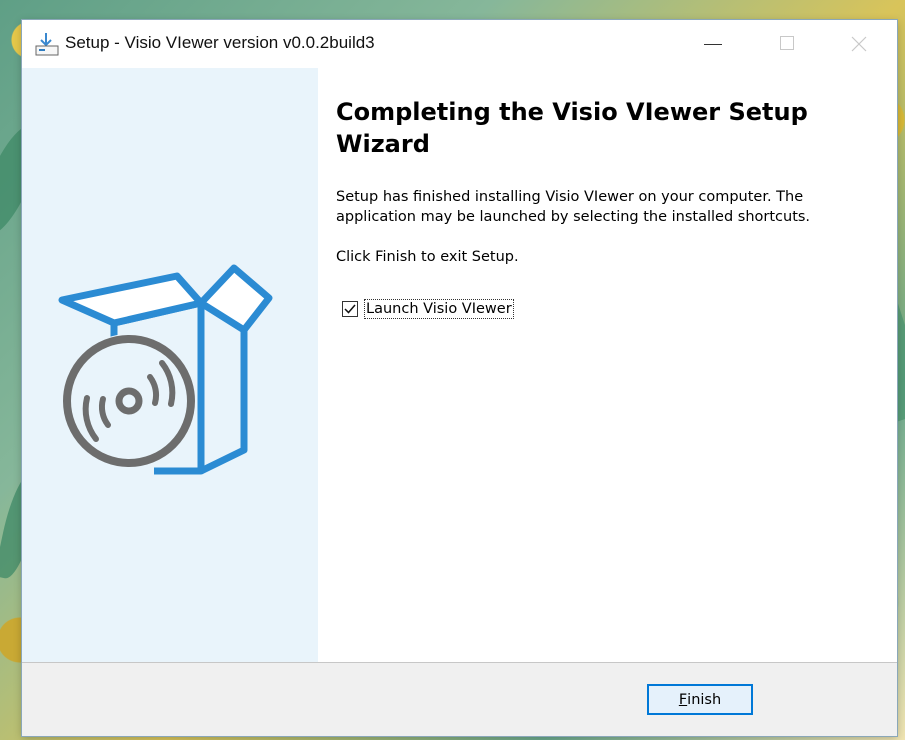 This screenshot has height=740, width=905. What do you see at coordinates (572, 128) in the screenshot?
I see `page-title: Completing the Visio VIewer Setup Wizard` at bounding box center [572, 128].